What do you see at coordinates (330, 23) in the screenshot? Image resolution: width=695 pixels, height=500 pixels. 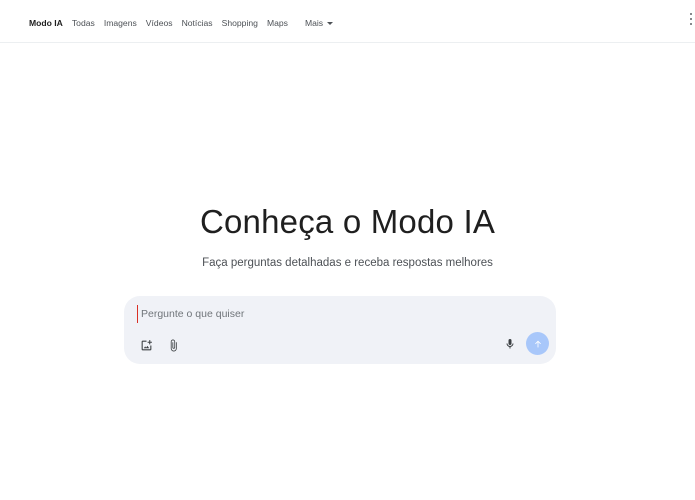 I see `caret-down-icon` at bounding box center [330, 23].